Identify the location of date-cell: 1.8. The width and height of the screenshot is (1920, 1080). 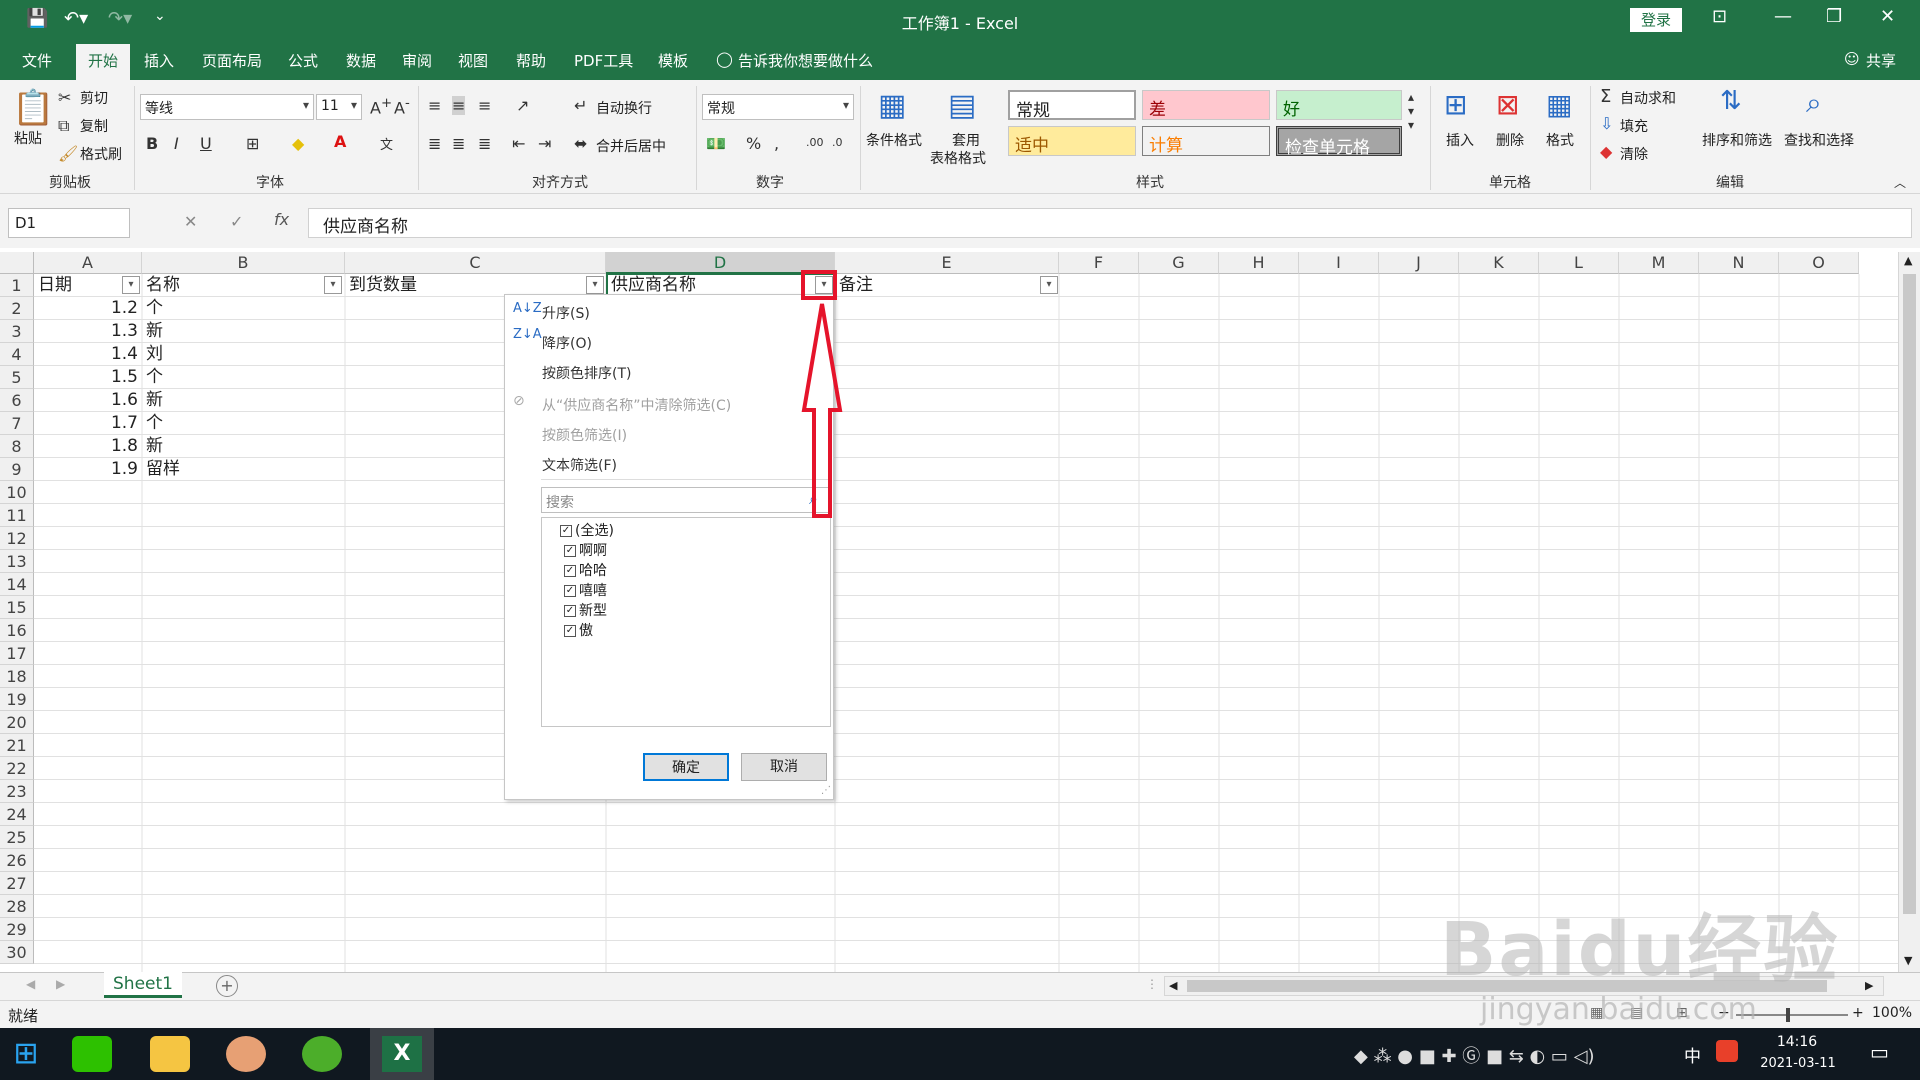
(87, 446).